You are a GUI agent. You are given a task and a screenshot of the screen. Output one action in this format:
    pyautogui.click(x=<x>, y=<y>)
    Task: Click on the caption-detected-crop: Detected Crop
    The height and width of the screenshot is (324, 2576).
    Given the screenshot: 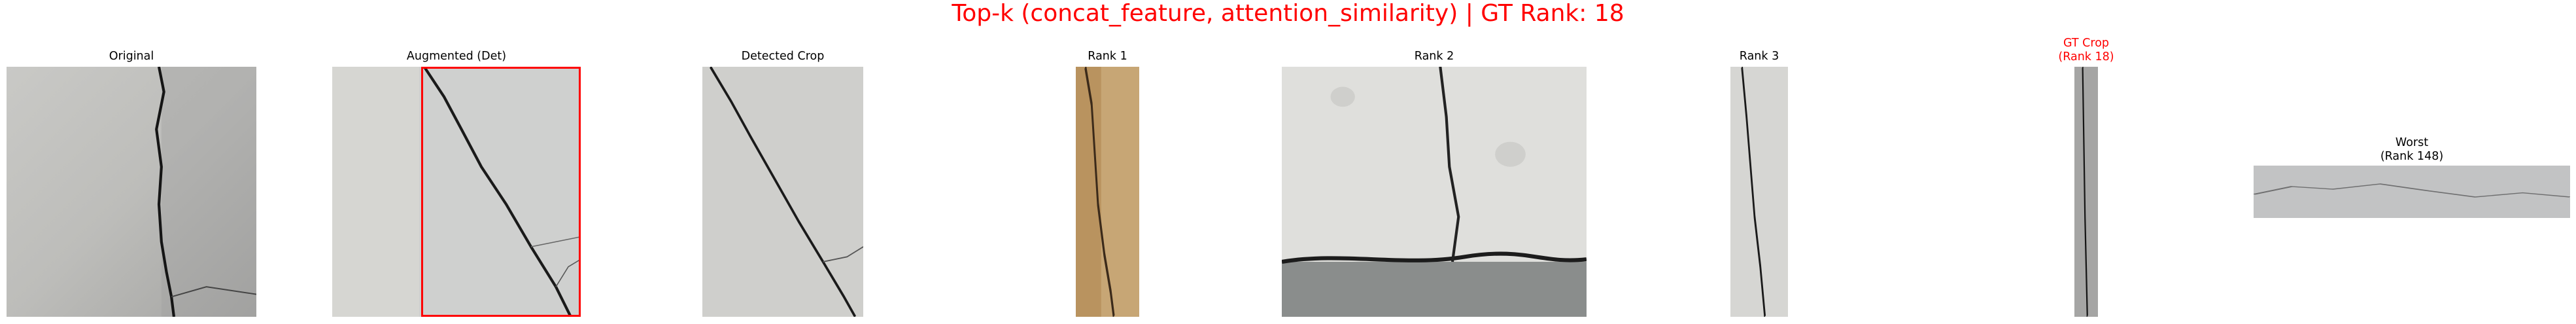 What is the action you would take?
    pyautogui.click(x=783, y=56)
    